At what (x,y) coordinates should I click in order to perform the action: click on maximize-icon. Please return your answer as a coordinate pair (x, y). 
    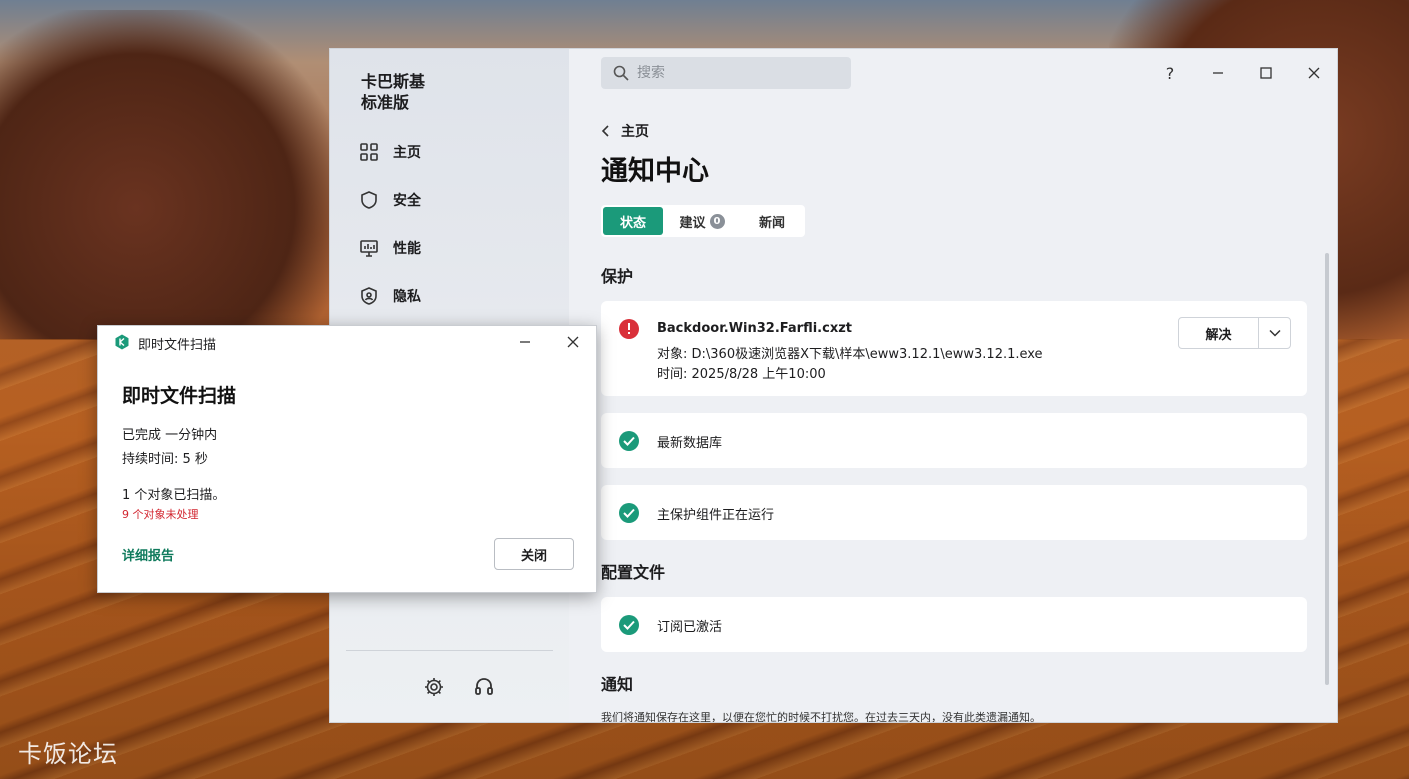
    Looking at the image, I should click on (1266, 73).